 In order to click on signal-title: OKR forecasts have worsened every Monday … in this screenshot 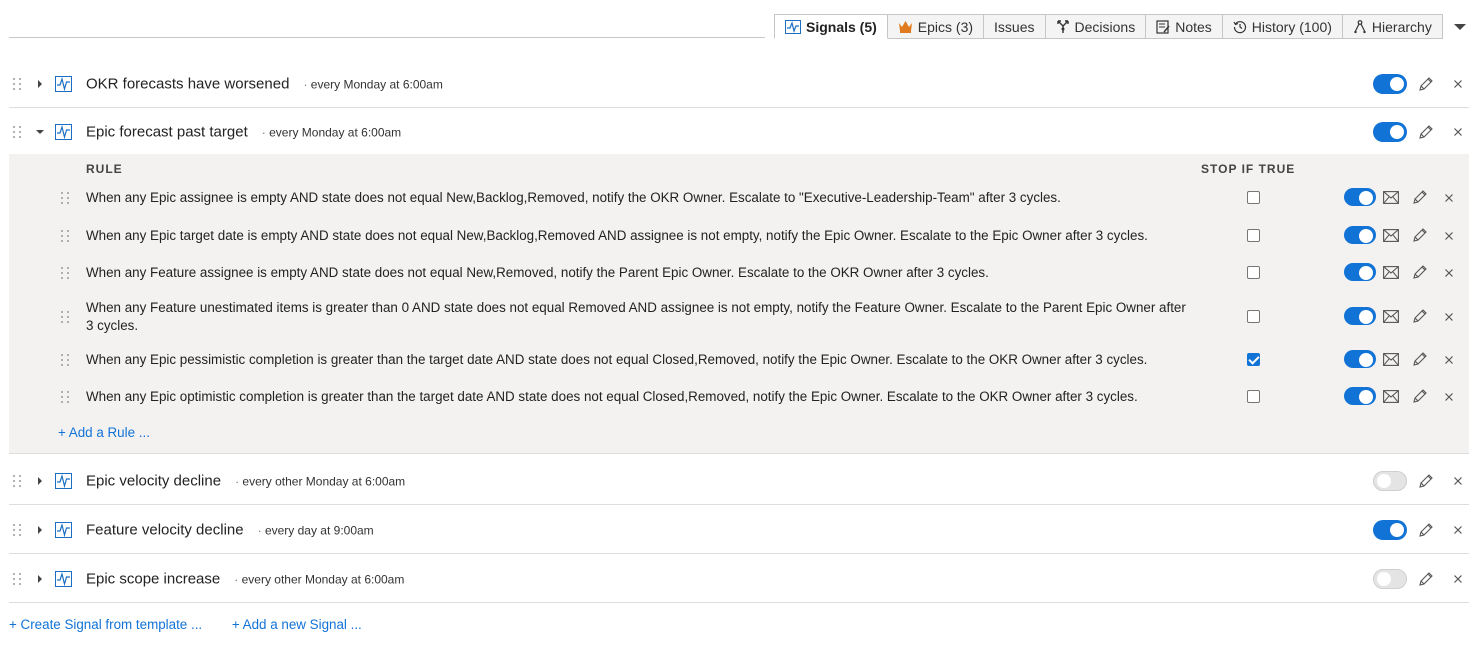, I will do `click(264, 83)`.